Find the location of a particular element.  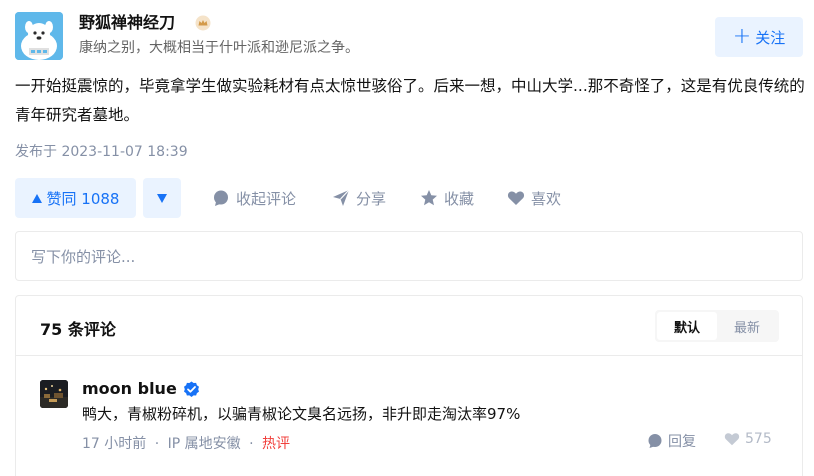

reply-button: 回复 is located at coordinates (671, 441).